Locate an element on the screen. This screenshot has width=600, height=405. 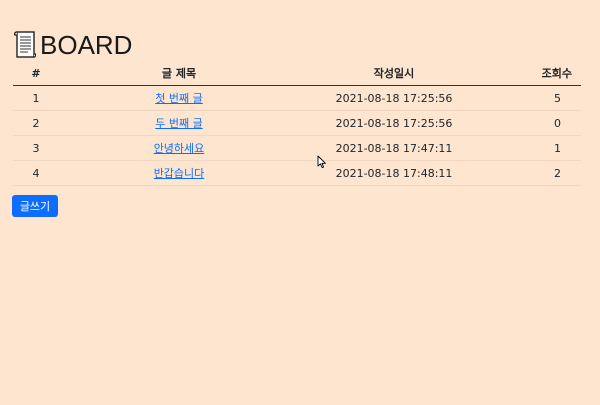
post-title-link: 첫 번째 글 is located at coordinates (178, 98).